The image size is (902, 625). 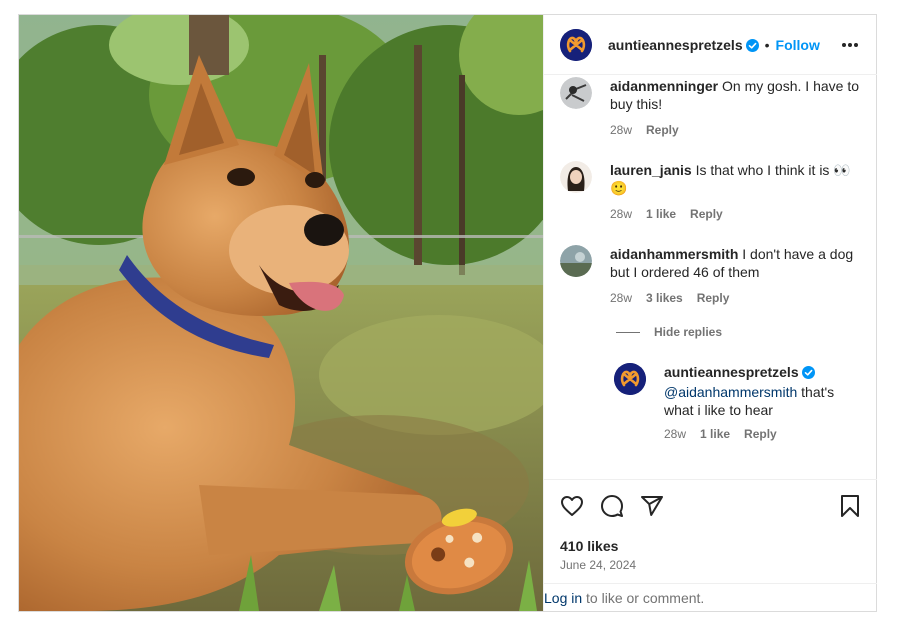 What do you see at coordinates (688, 332) in the screenshot?
I see `hide-replies-label: Hide replies` at bounding box center [688, 332].